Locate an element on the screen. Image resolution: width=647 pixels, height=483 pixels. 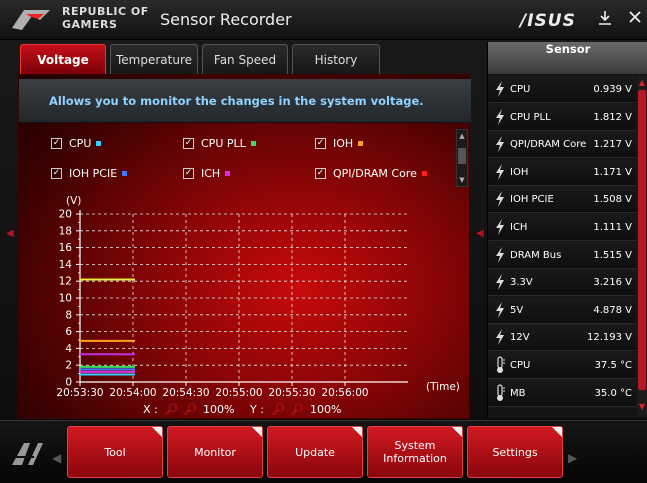
x-zoom-value: 100% is located at coordinates (219, 409).